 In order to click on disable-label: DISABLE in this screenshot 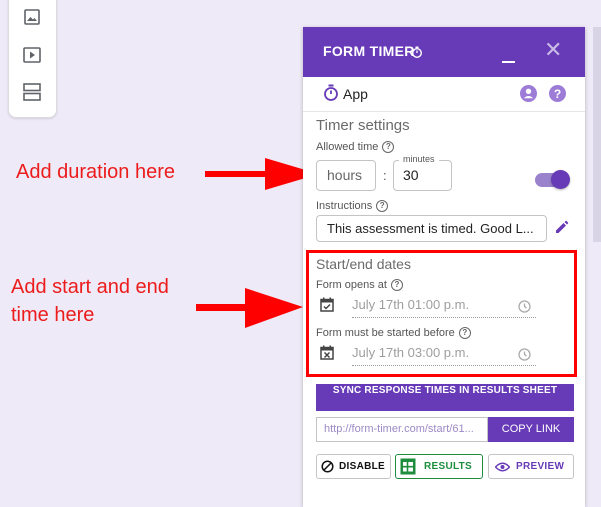, I will do `click(362, 466)`.